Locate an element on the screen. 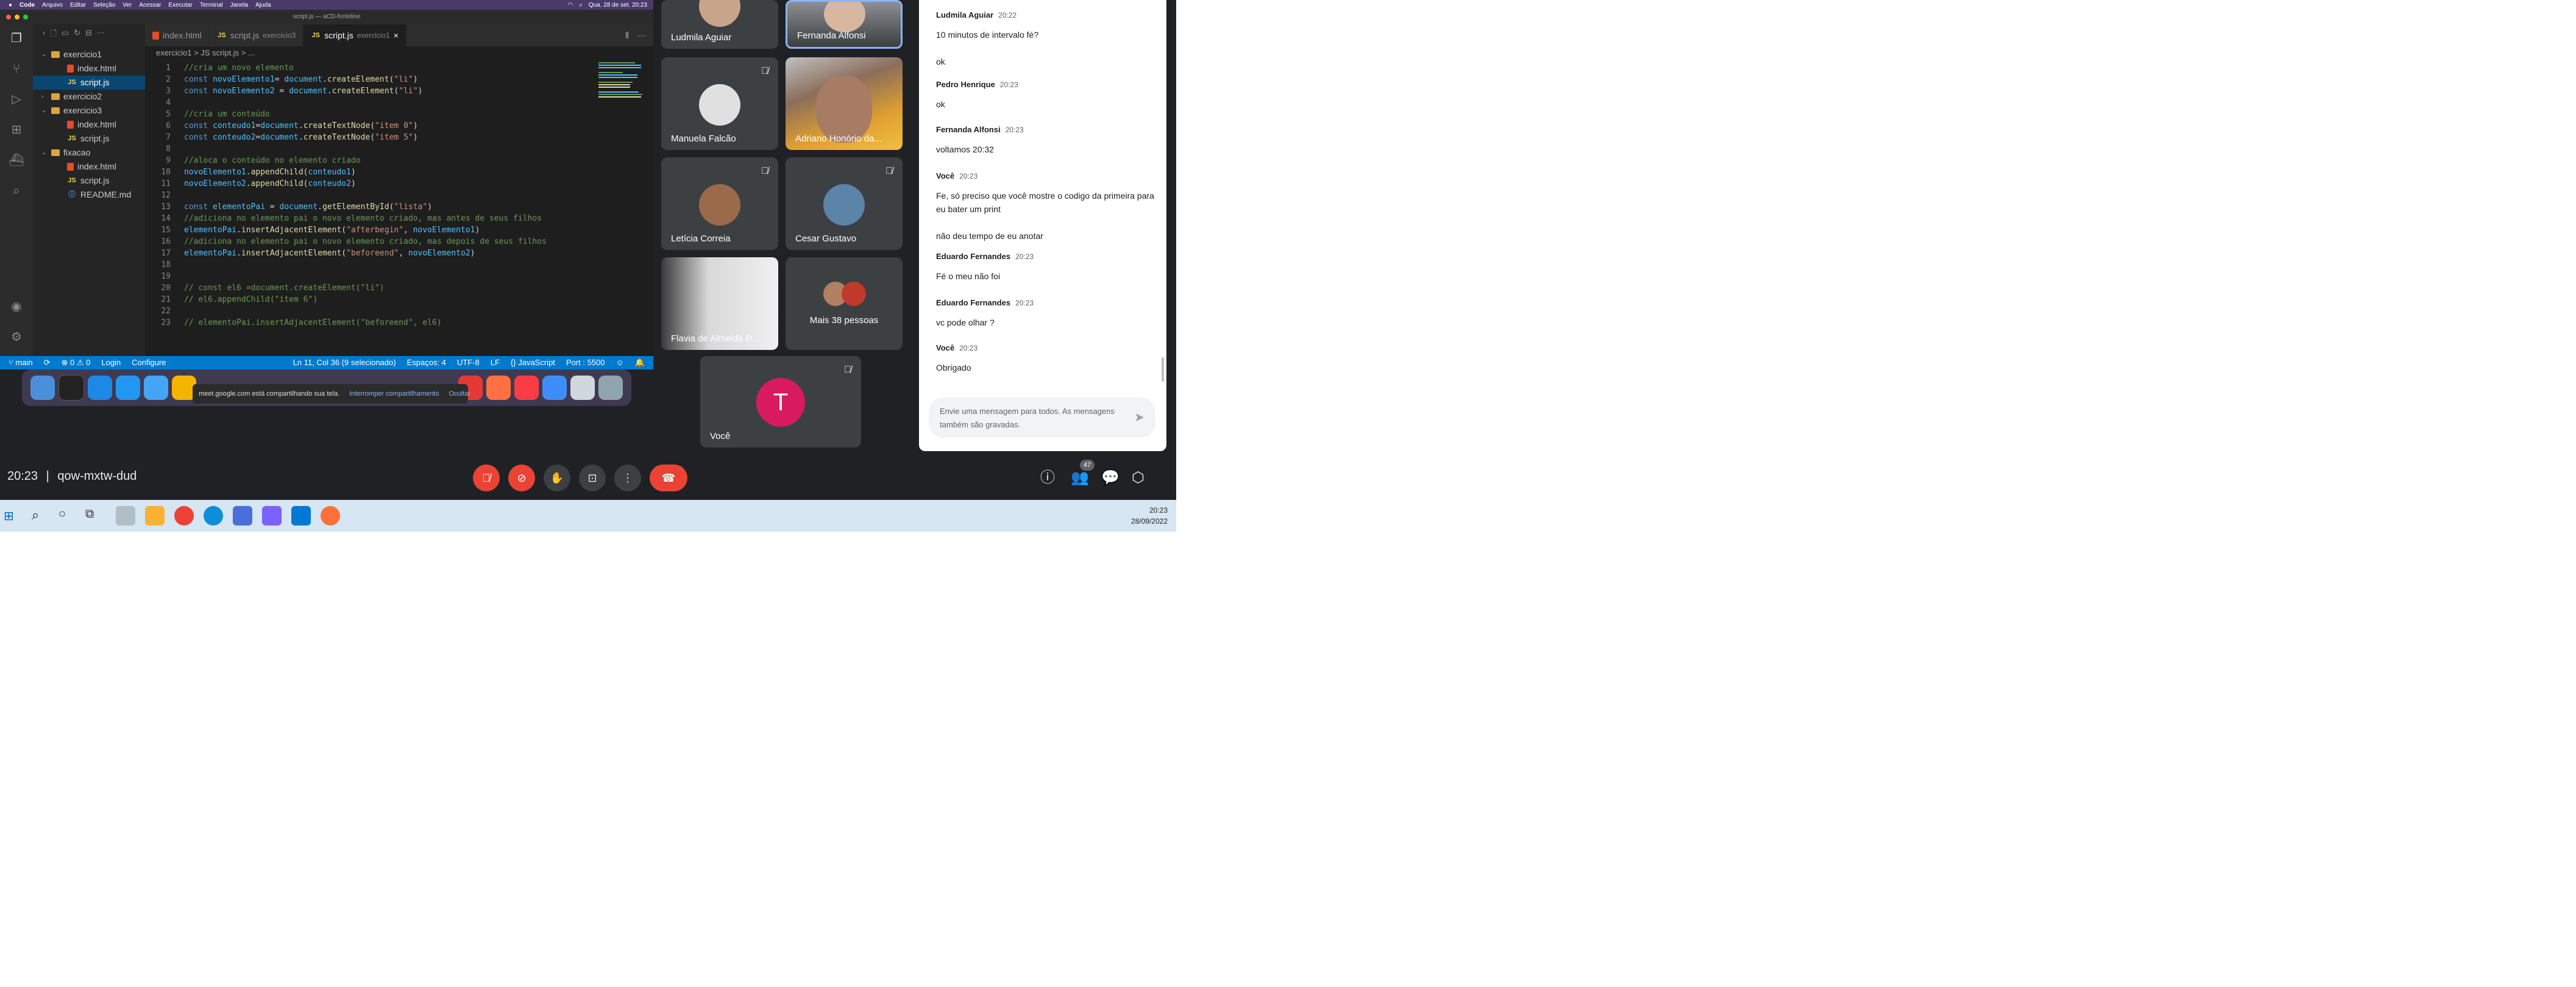  maximize-window-icon is located at coordinates (26, 17).